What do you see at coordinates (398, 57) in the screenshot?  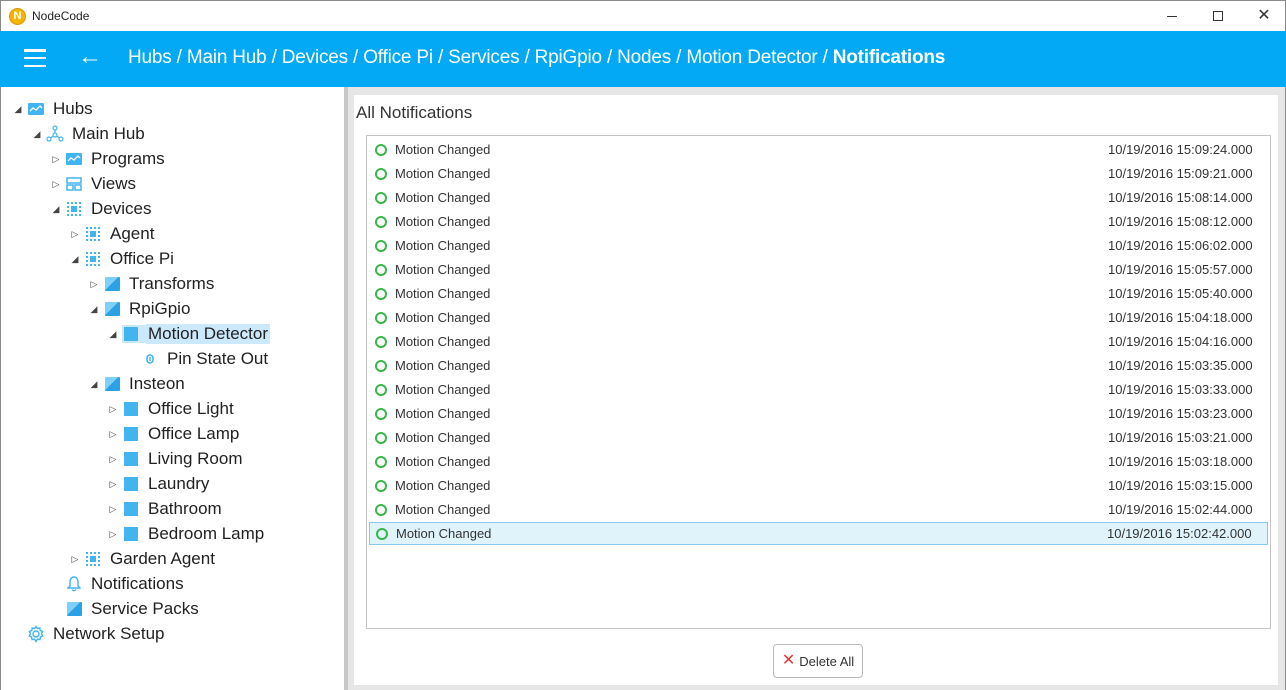 I see `breadcrumb-item: Office Pi` at bounding box center [398, 57].